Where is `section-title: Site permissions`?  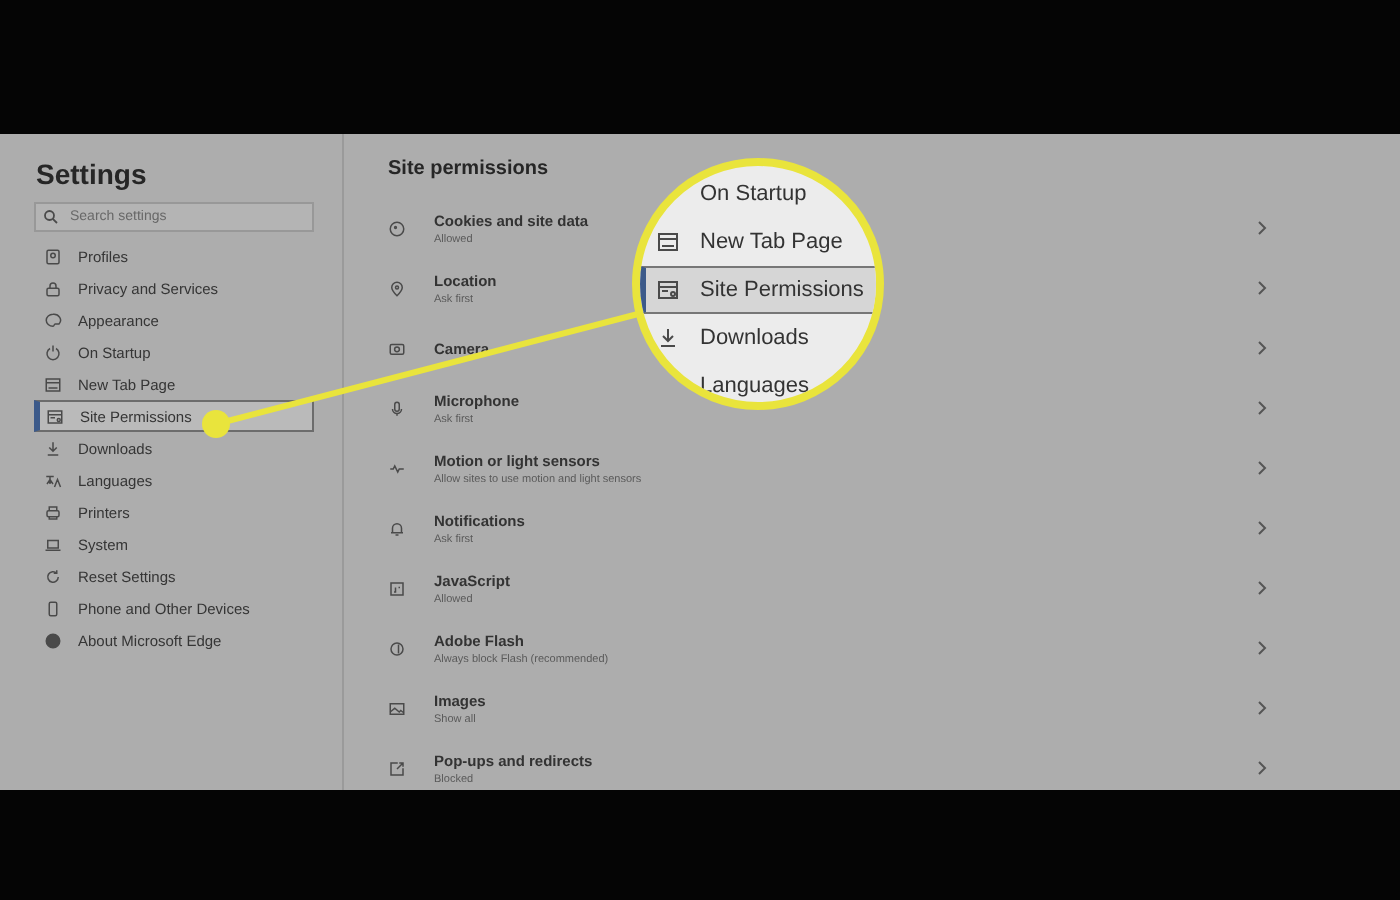 section-title: Site permissions is located at coordinates (468, 169).